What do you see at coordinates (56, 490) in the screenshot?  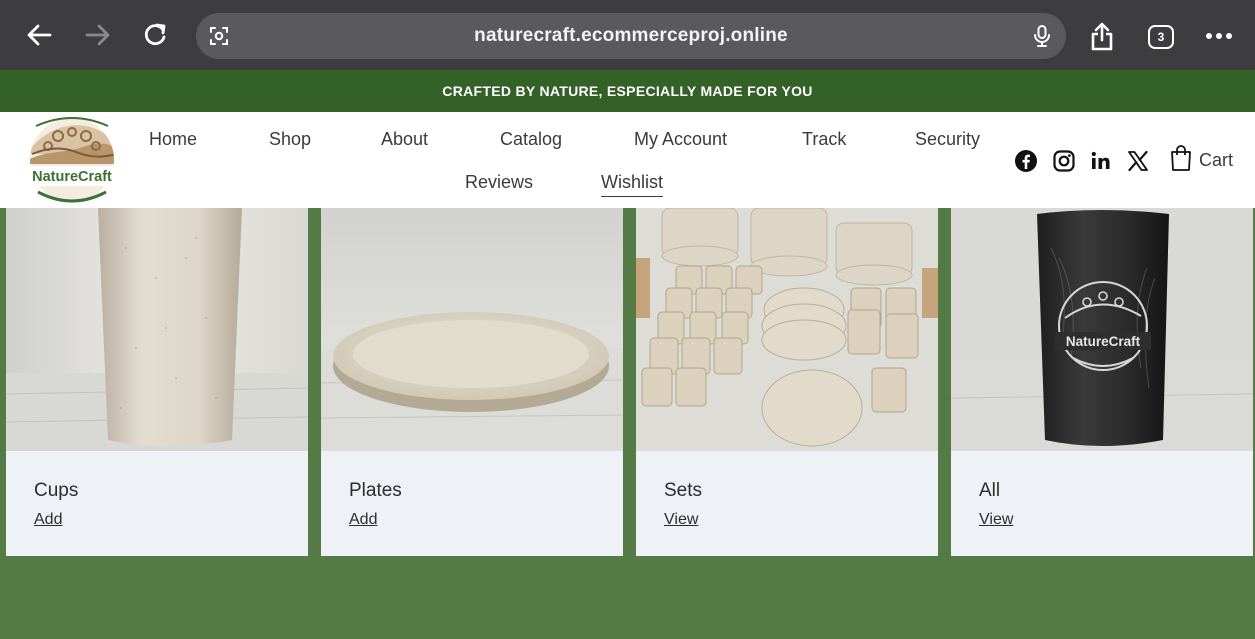 I see `card-title: Cups` at bounding box center [56, 490].